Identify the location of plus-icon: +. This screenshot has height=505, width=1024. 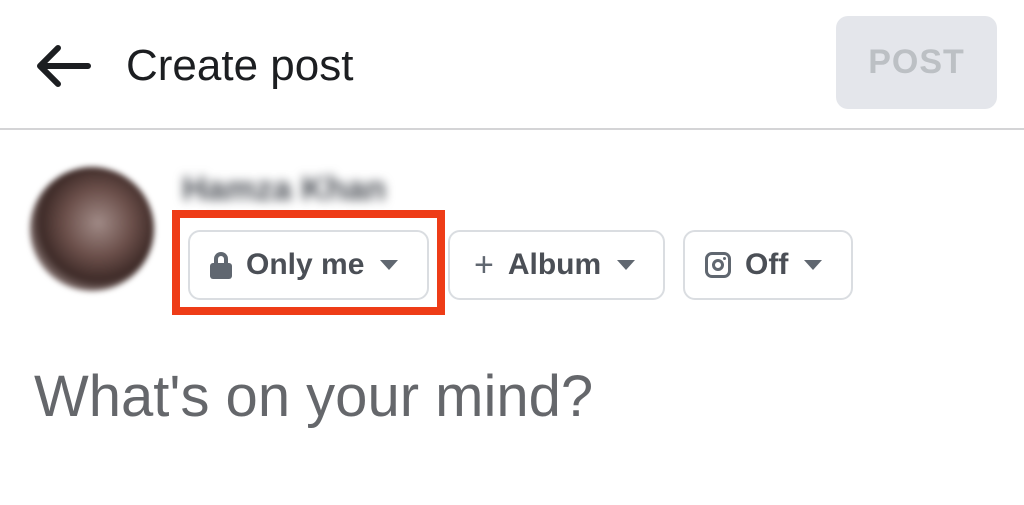
(484, 265).